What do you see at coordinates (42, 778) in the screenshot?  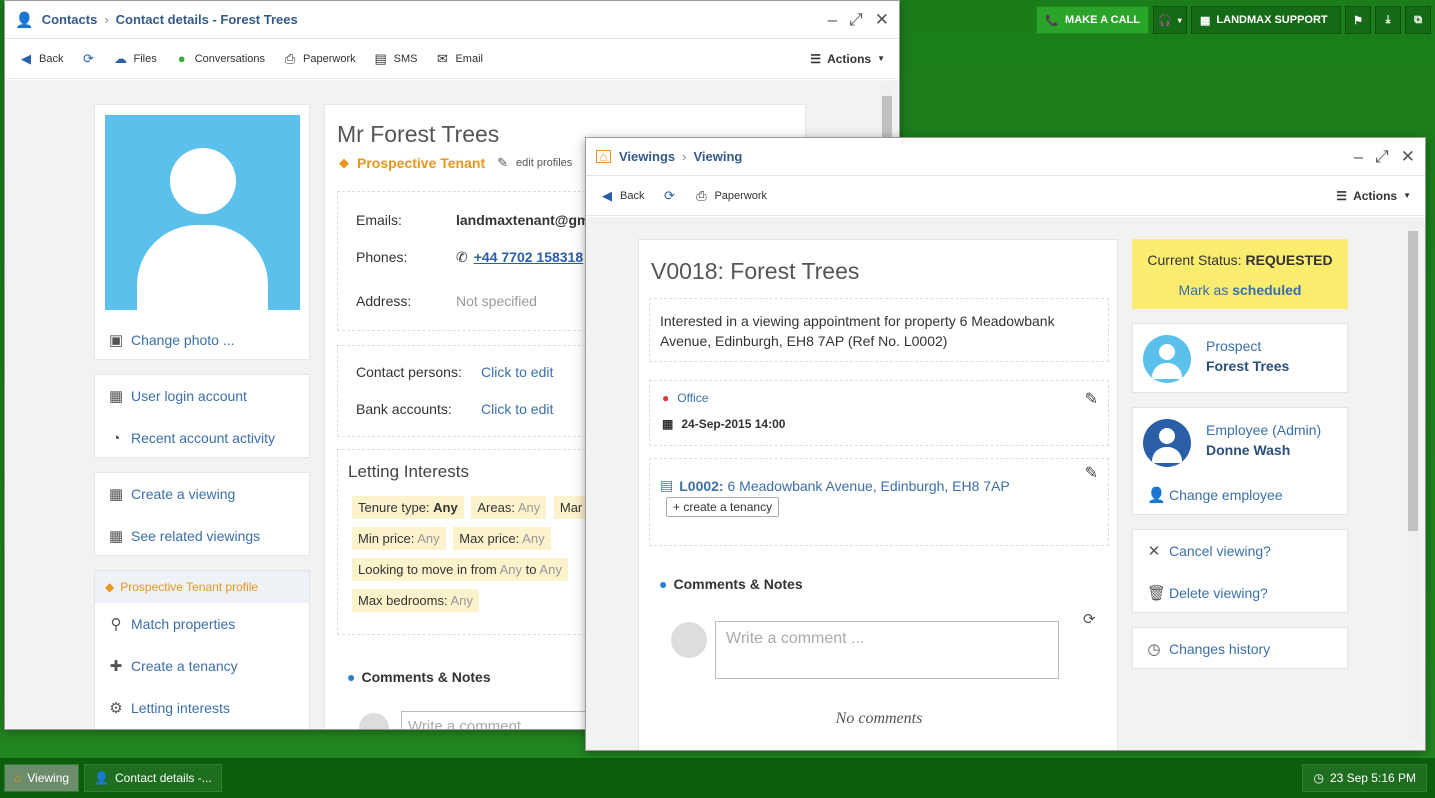 I see `task-viewing: ⌂ Viewing` at bounding box center [42, 778].